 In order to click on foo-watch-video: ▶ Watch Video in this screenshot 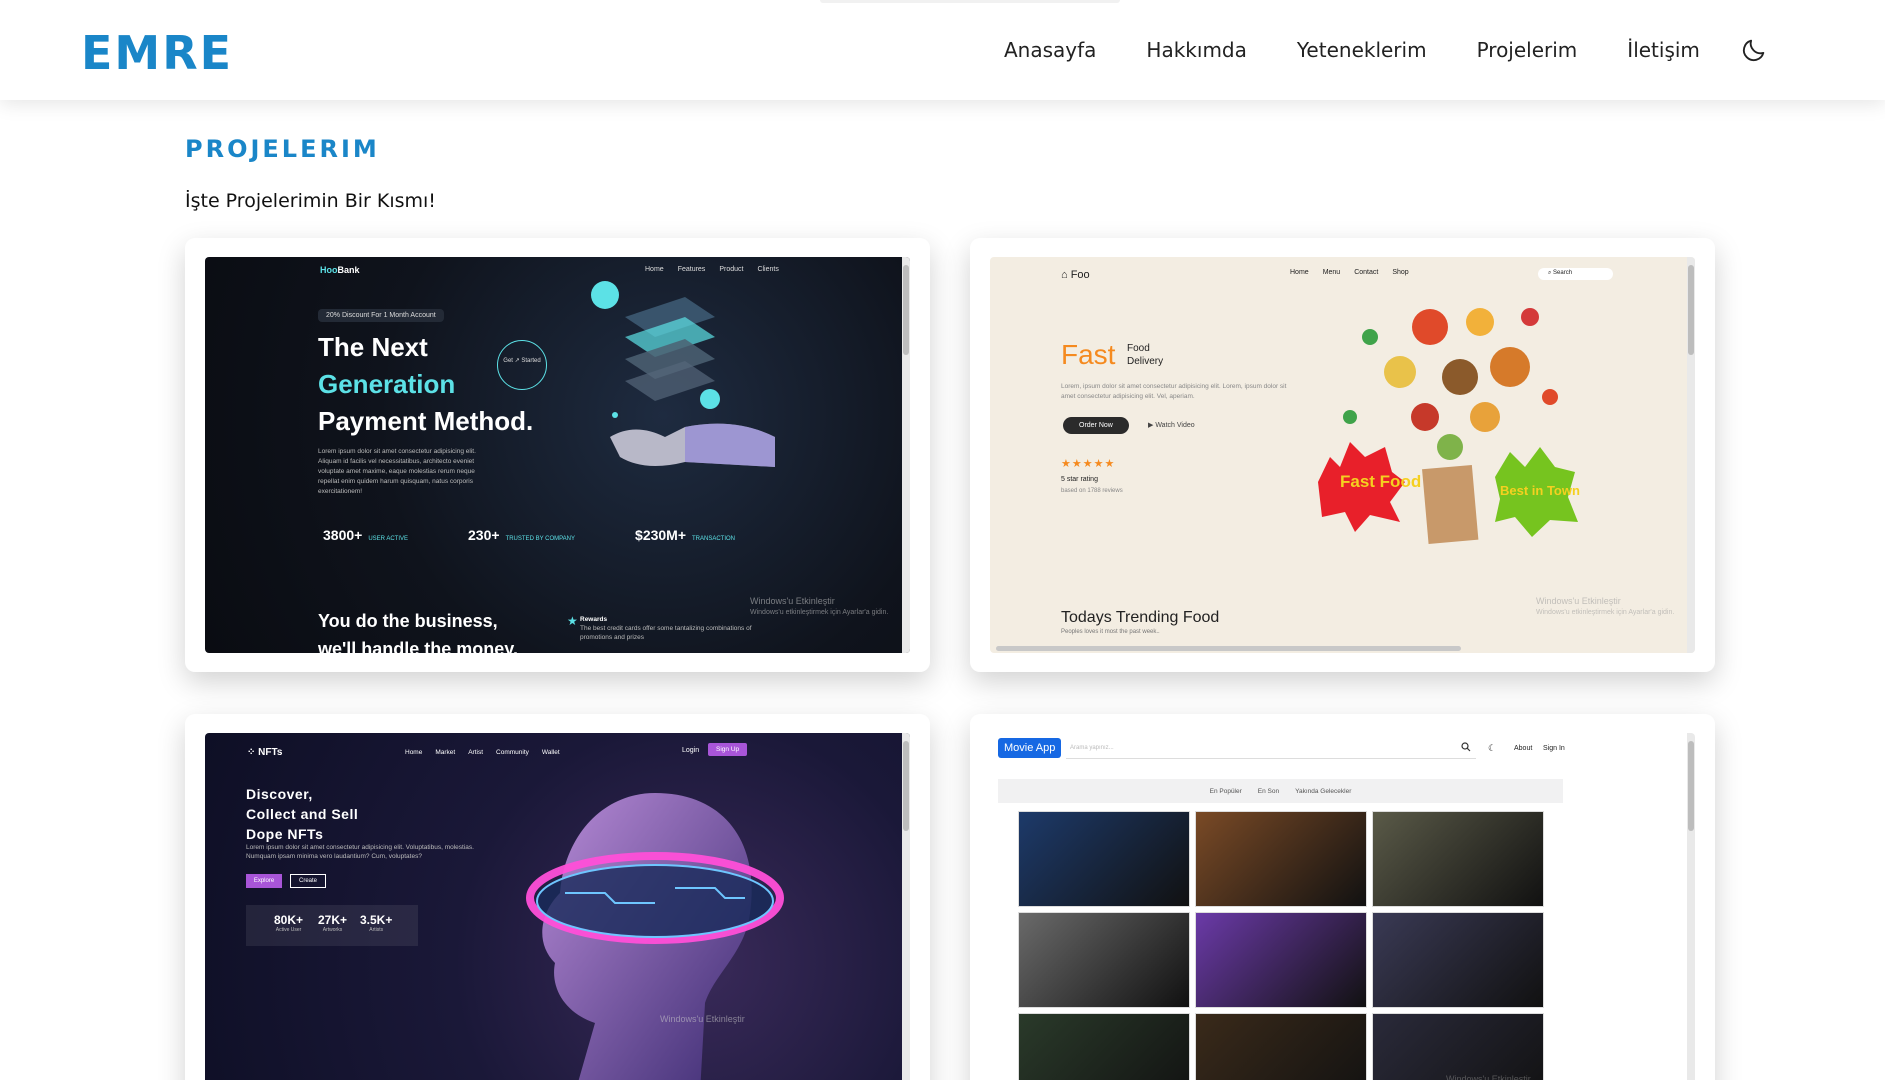, I will do `click(1171, 425)`.